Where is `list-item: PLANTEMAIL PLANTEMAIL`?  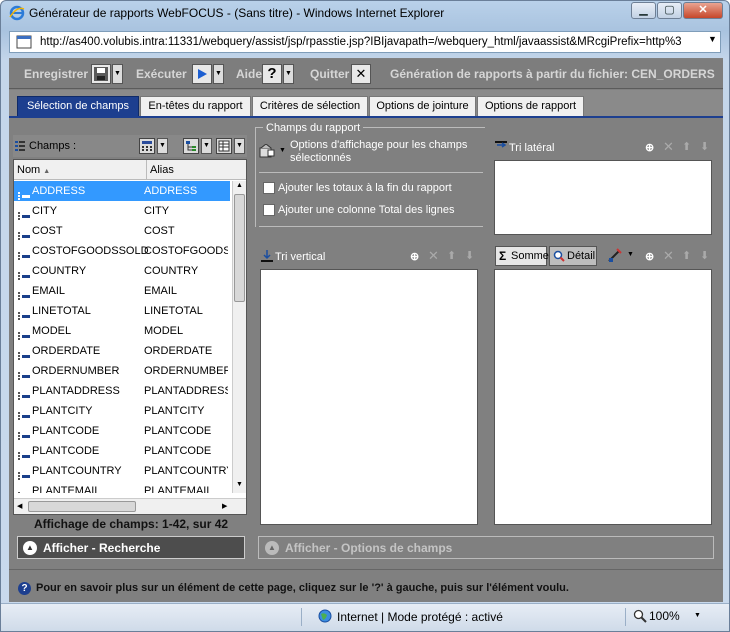 list-item: PLANTEMAIL PLANTEMAIL is located at coordinates (122, 487).